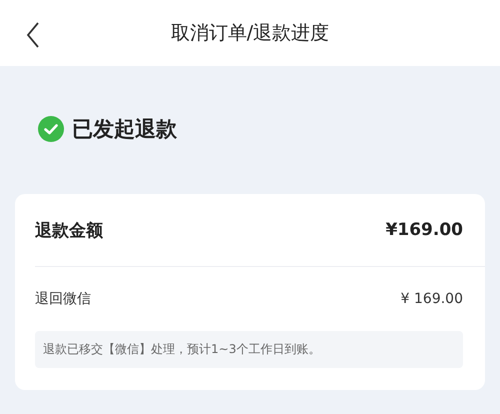  Describe the element at coordinates (431, 299) in the screenshot. I see `destination-amount: ¥ 169.00` at that location.